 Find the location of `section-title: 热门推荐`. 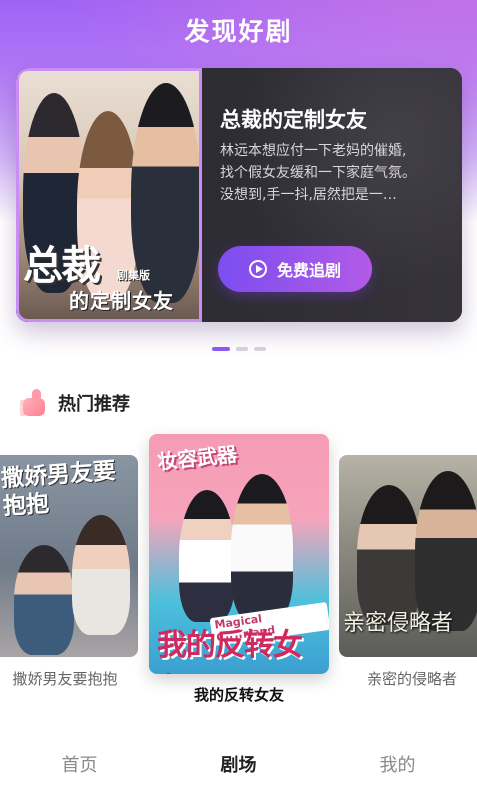

section-title: 热门推荐 is located at coordinates (94, 404).